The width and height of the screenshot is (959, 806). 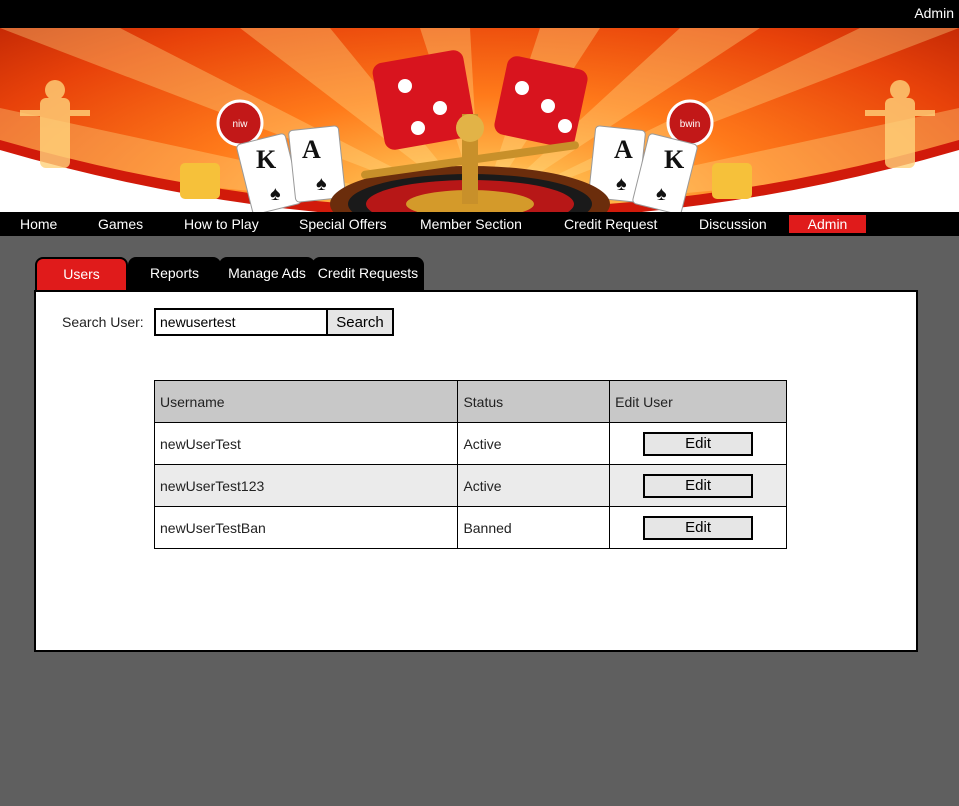 I want to click on username-cell: newUserTest, so click(x=306, y=443).